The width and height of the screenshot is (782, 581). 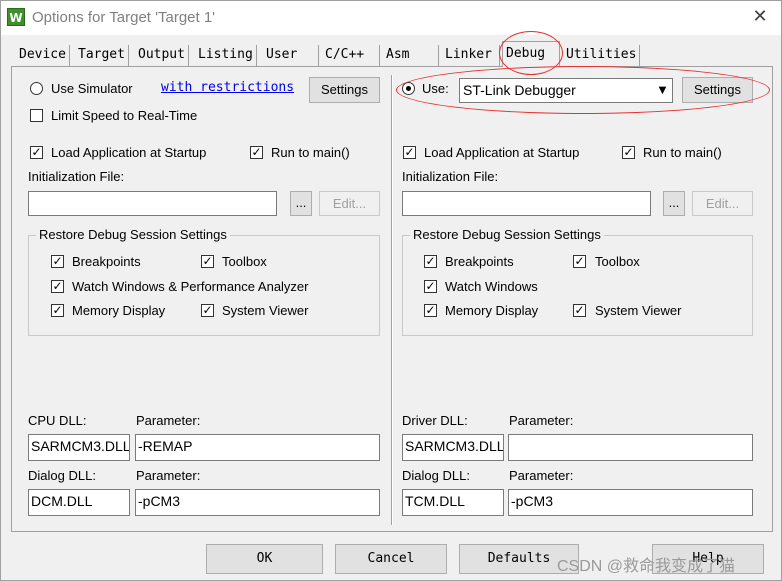 I want to click on right-system-viewer-label: System Viewer, so click(x=638, y=310).